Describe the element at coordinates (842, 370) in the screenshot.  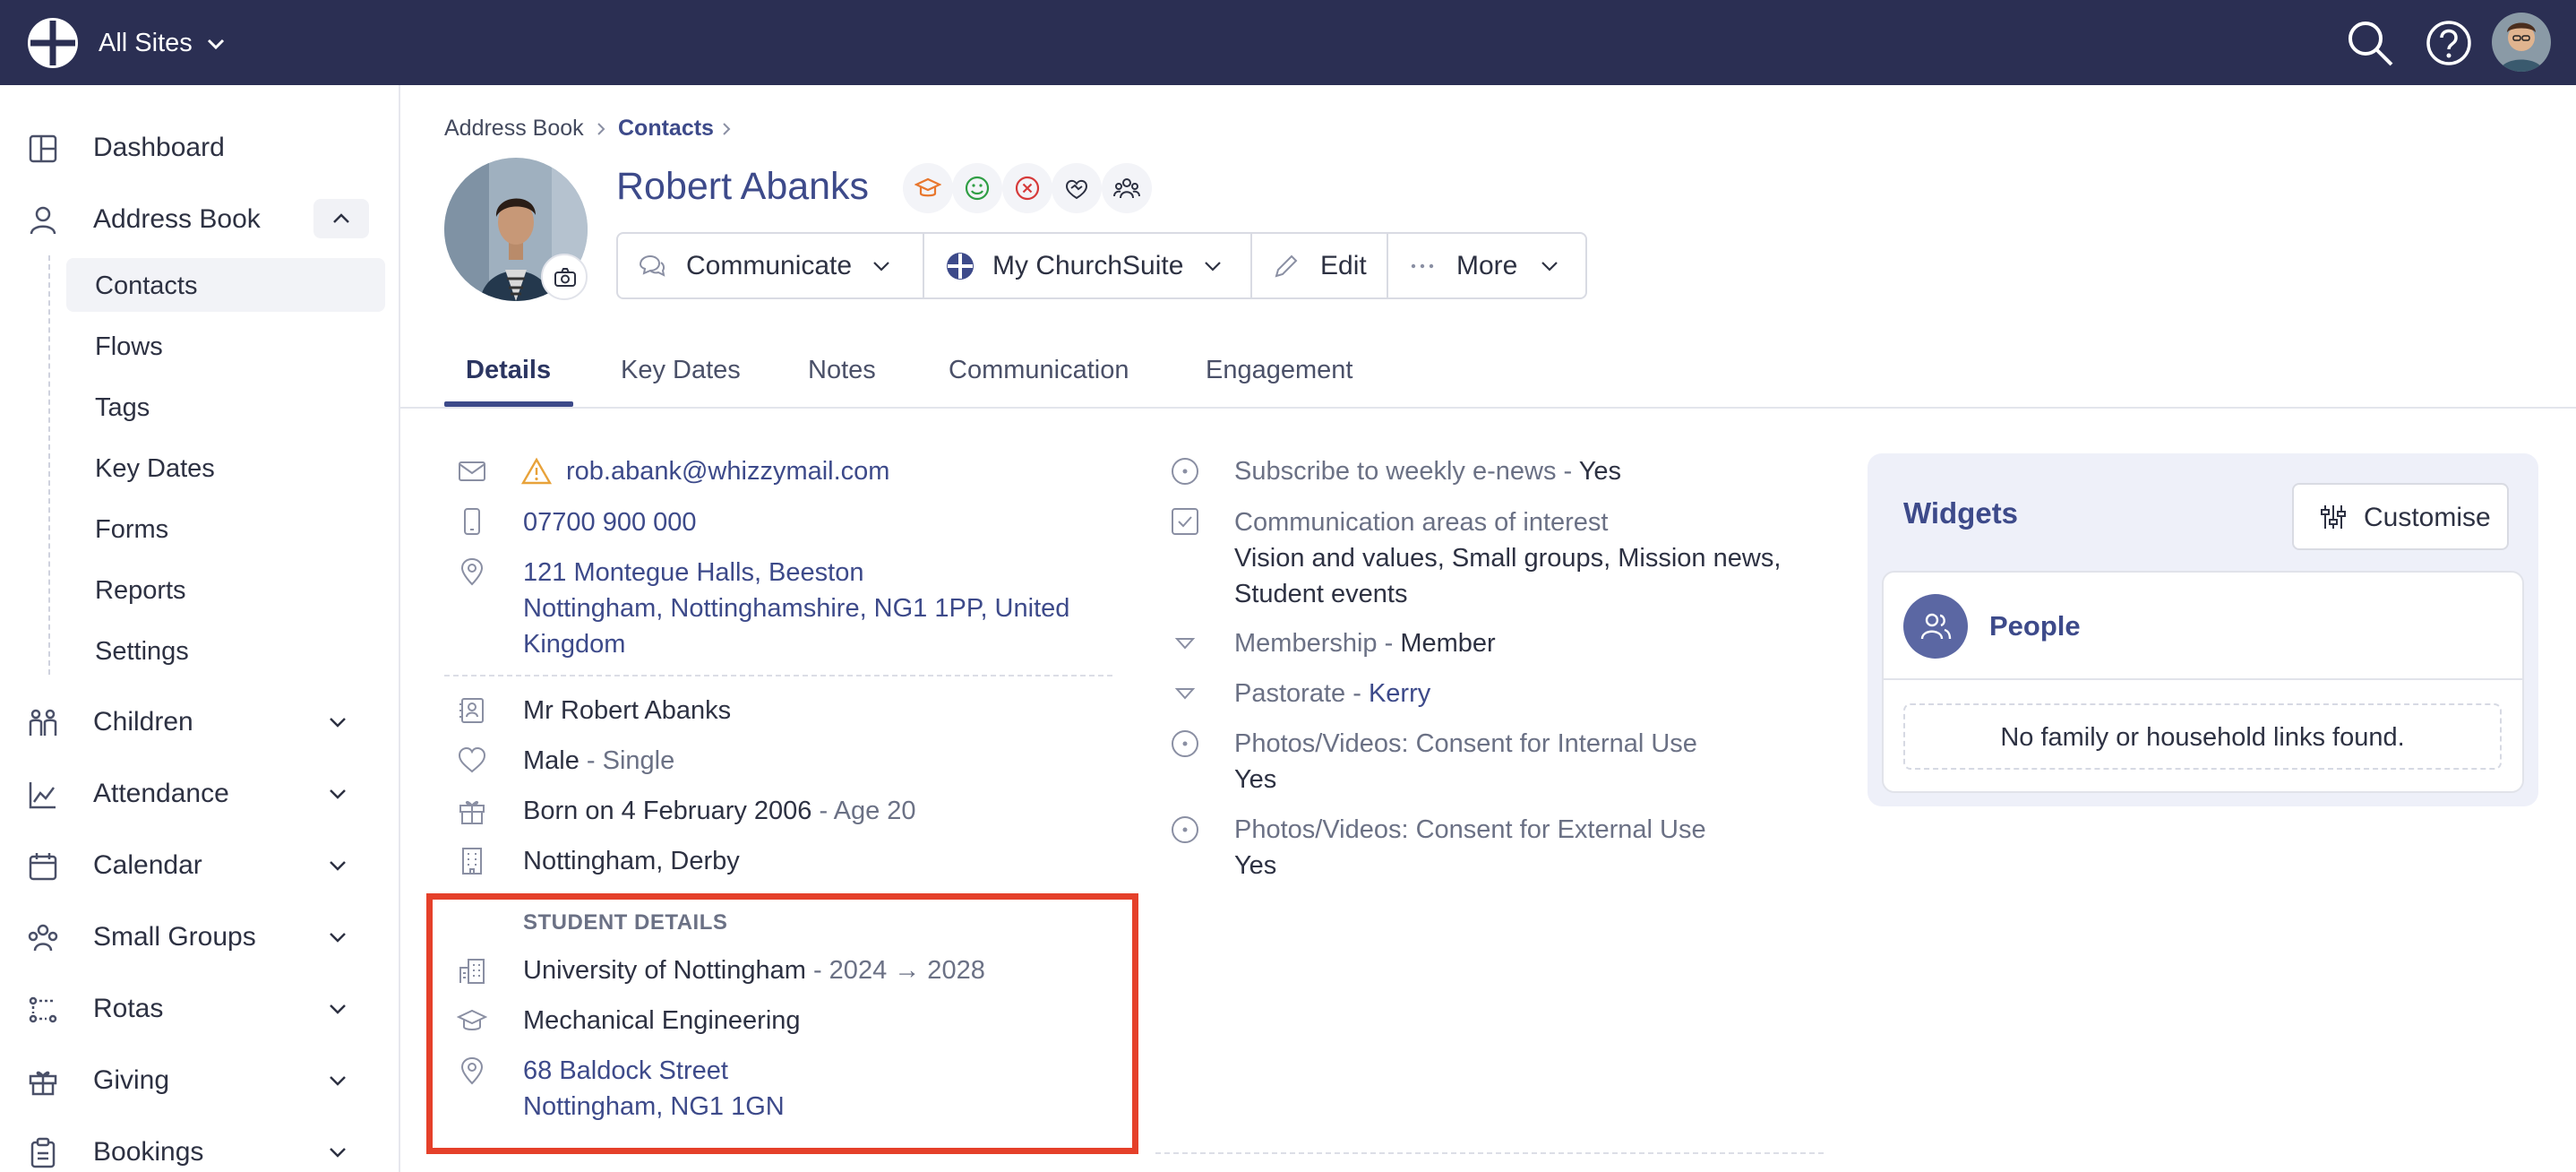
I see `tab-notes: Notes` at that location.